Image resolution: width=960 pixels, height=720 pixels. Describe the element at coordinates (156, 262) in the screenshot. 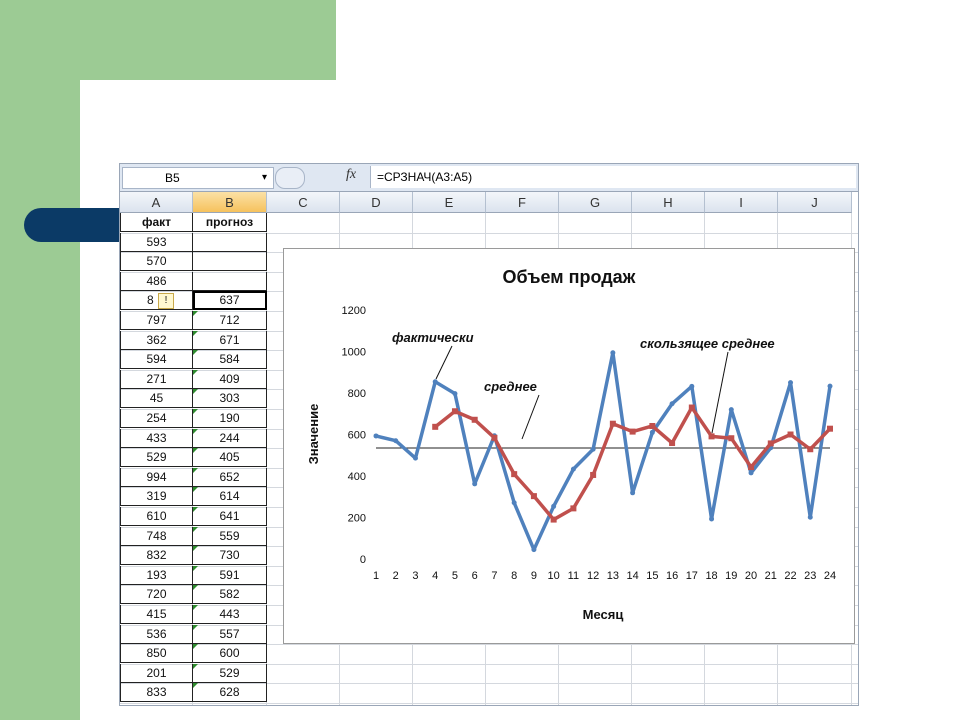

I see `cell-fact: 570` at that location.